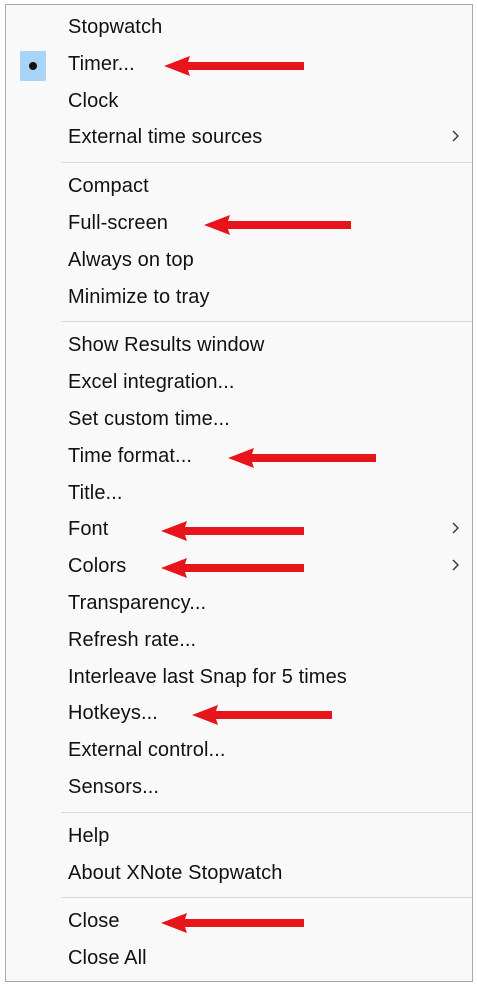 The image size is (477, 986). What do you see at coordinates (239, 187) in the screenshot?
I see `menu-item-compact: Compact` at bounding box center [239, 187].